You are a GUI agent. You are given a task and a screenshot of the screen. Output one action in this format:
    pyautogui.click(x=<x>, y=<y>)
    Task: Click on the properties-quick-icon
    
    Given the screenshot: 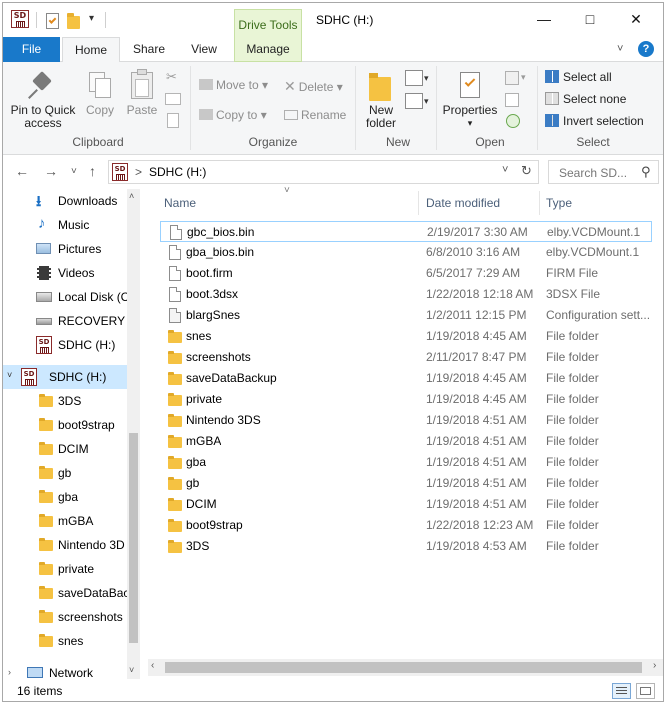 What is the action you would take?
    pyautogui.click(x=53, y=21)
    